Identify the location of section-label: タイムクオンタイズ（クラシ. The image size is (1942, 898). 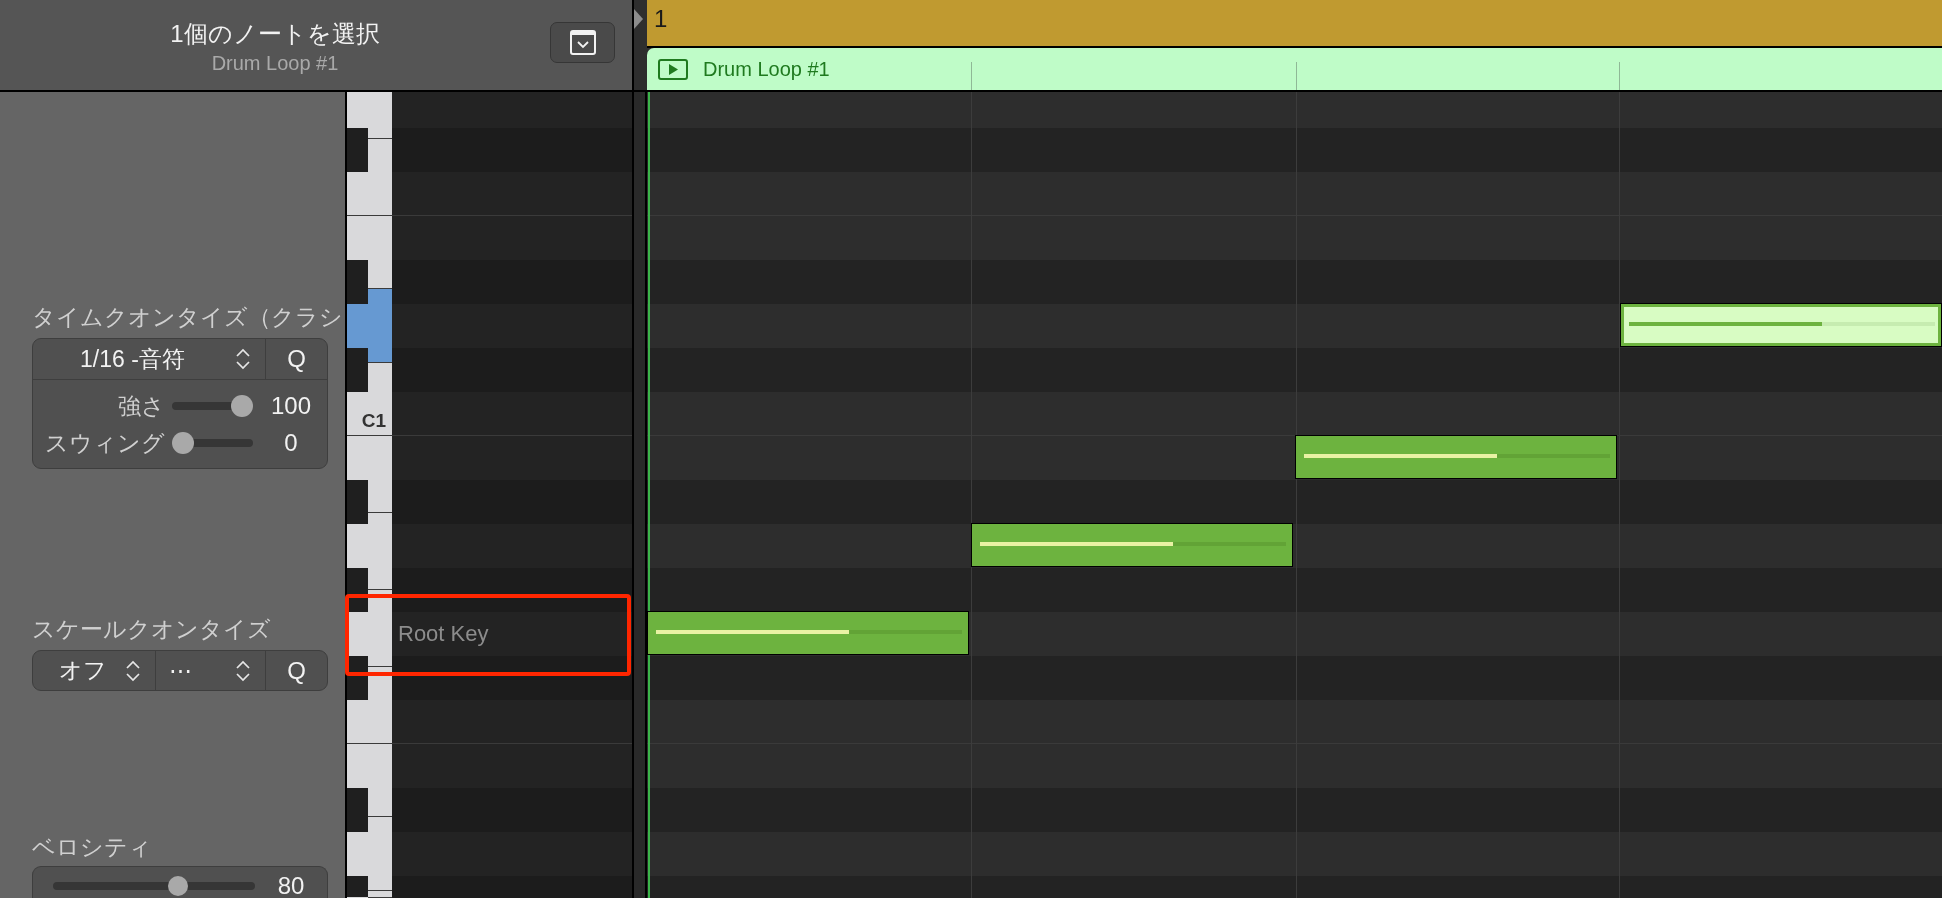
(187, 317).